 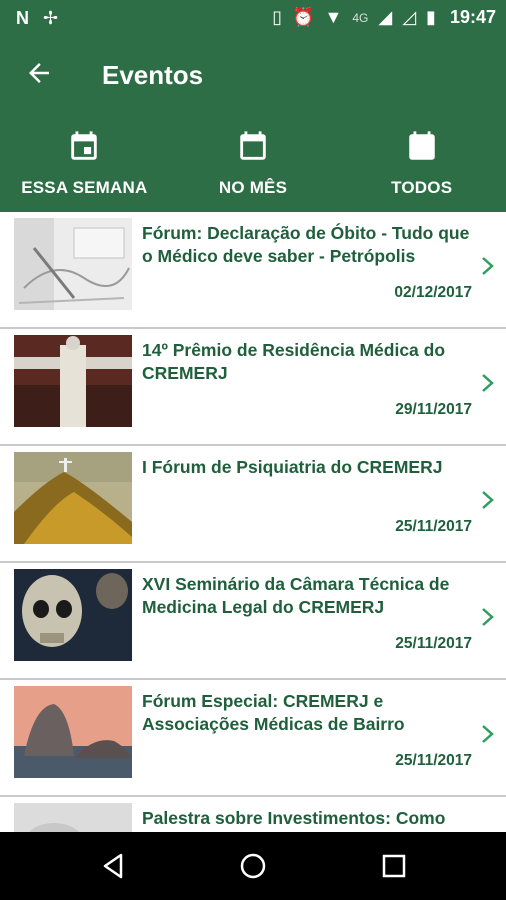 I want to click on battery-charging-icon: ▮, so click(x=431, y=17).